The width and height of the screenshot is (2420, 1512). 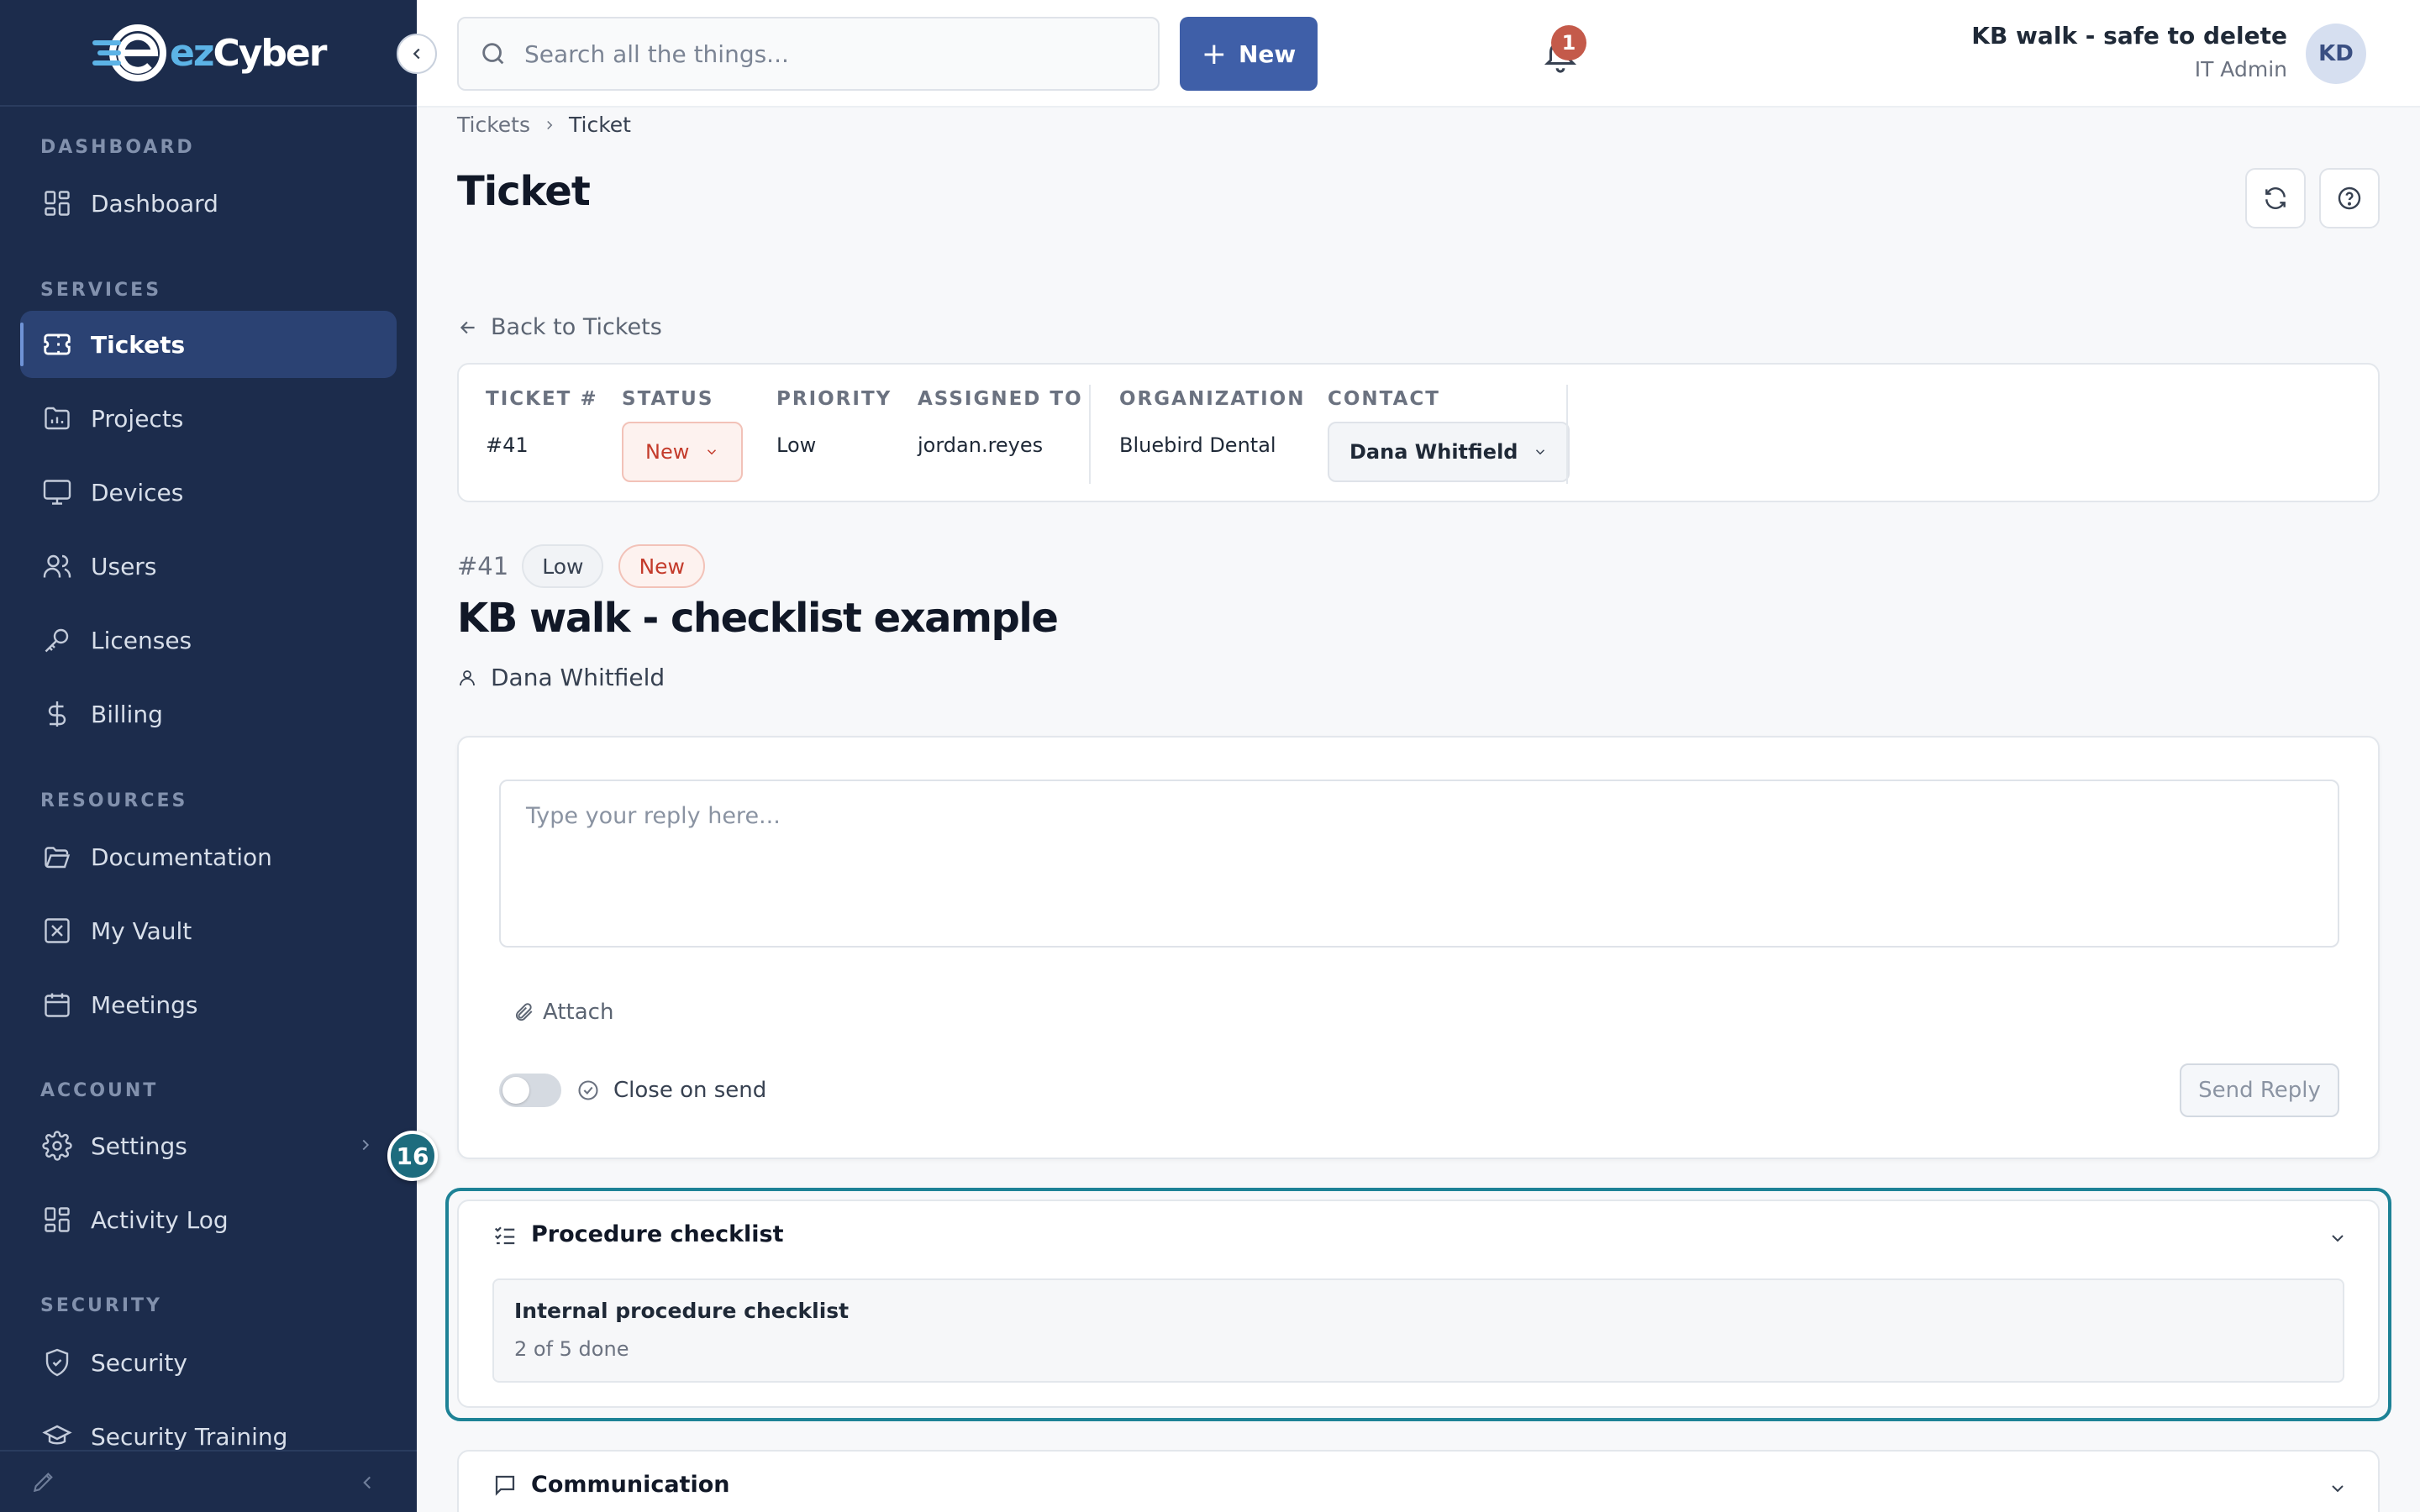 What do you see at coordinates (57, 418) in the screenshot?
I see `folder-chart-icon` at bounding box center [57, 418].